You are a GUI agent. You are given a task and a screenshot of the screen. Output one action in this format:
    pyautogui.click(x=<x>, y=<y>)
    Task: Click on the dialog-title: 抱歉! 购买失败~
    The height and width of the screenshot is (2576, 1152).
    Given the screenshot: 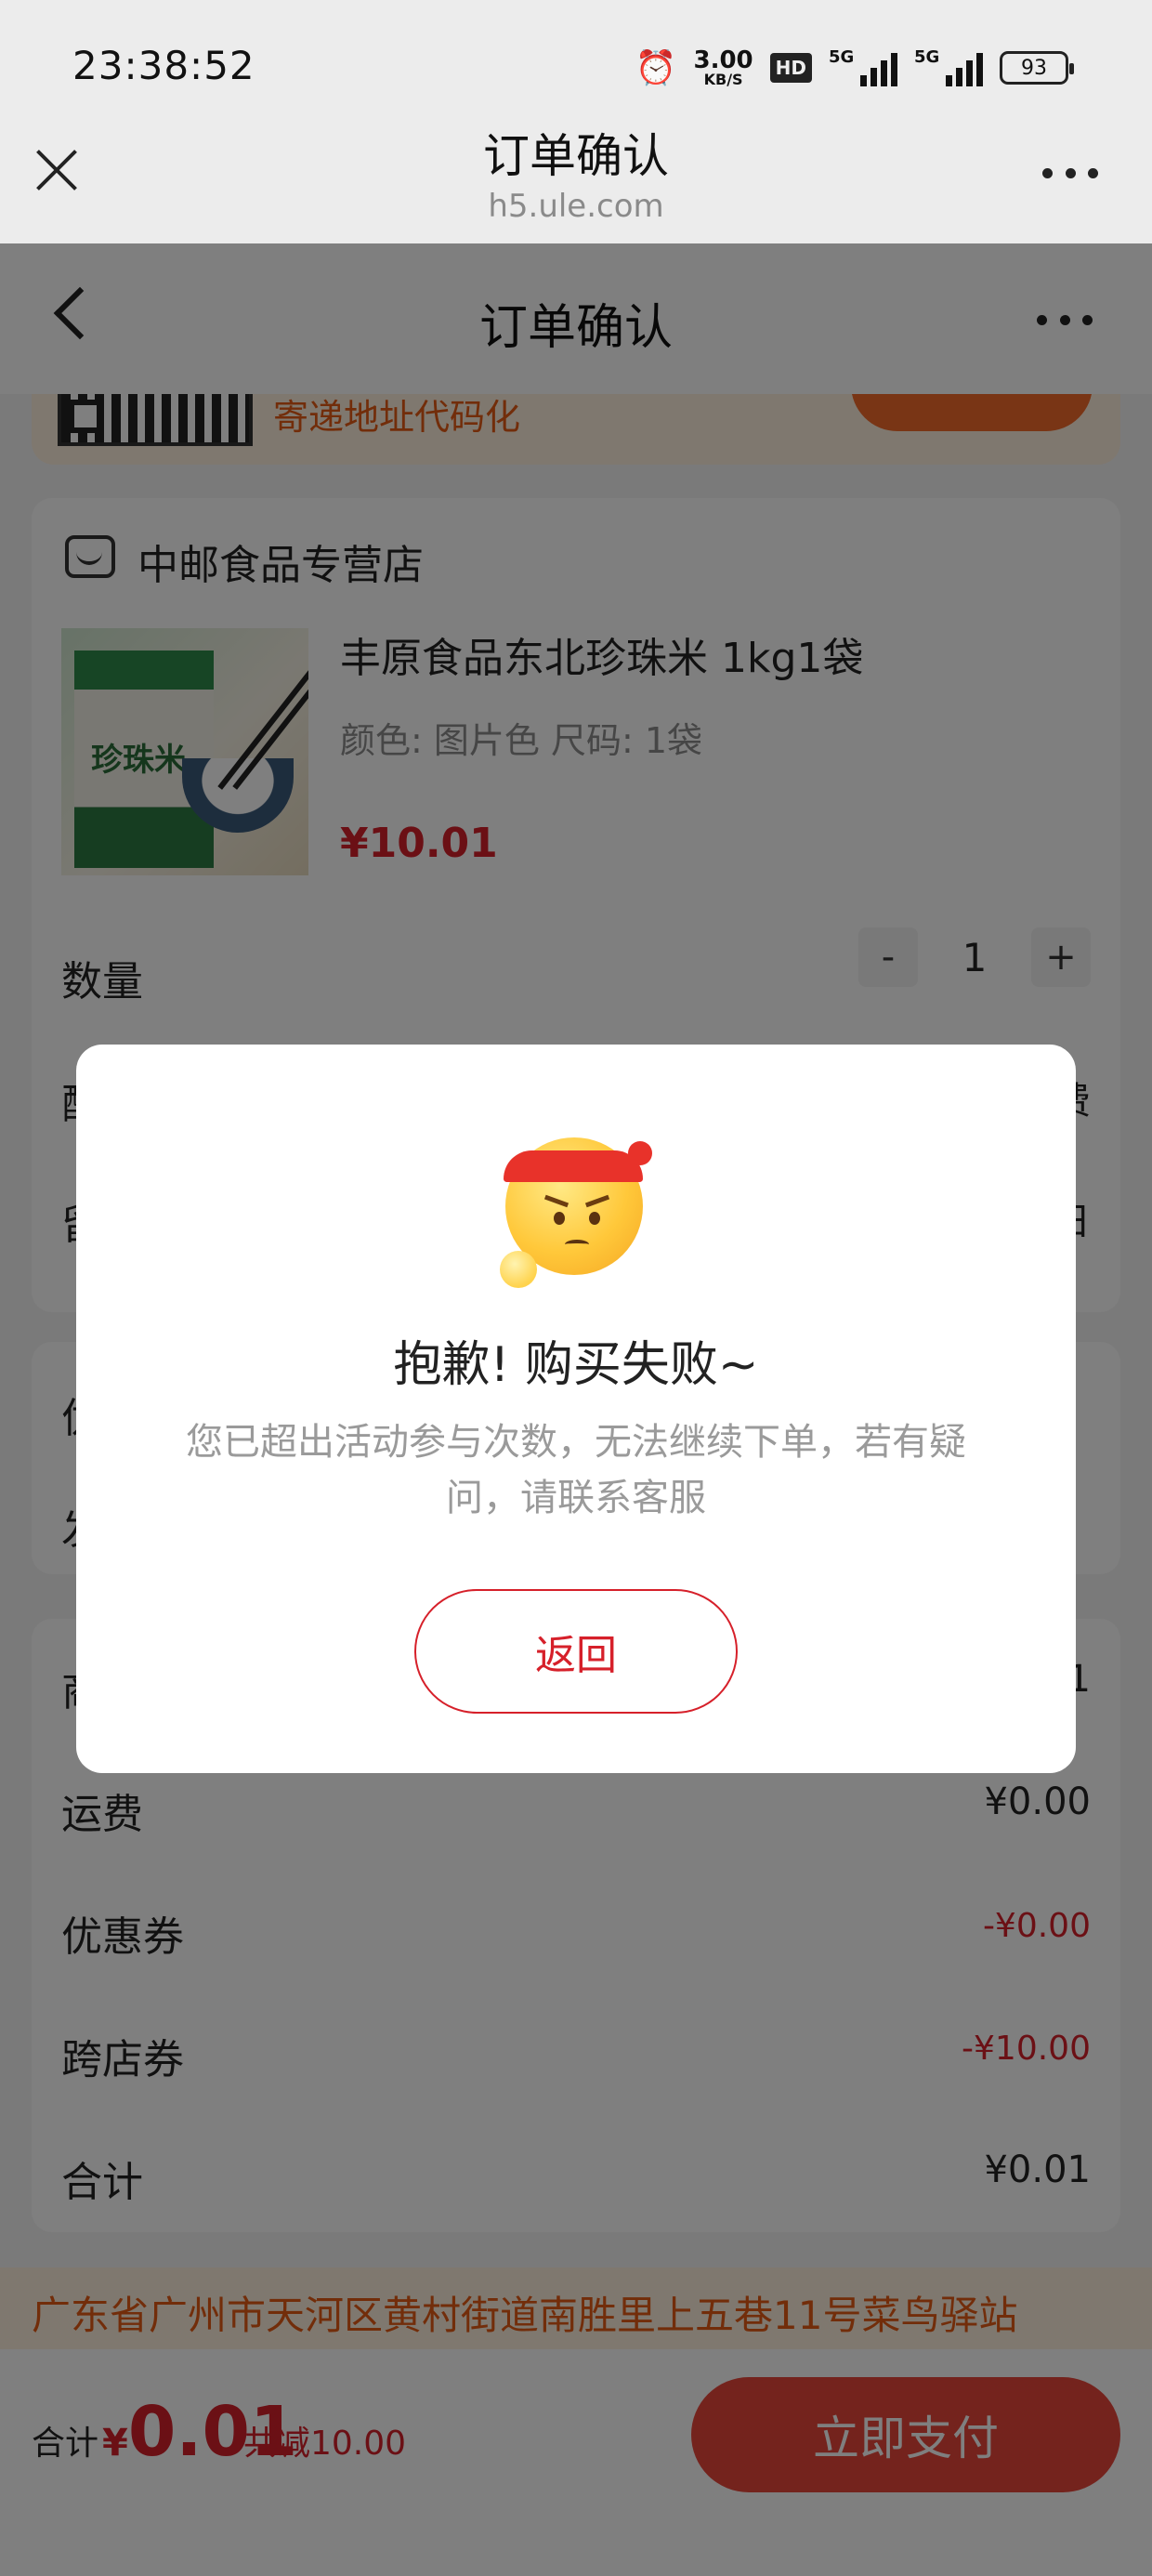 What is the action you would take?
    pyautogui.click(x=576, y=1365)
    